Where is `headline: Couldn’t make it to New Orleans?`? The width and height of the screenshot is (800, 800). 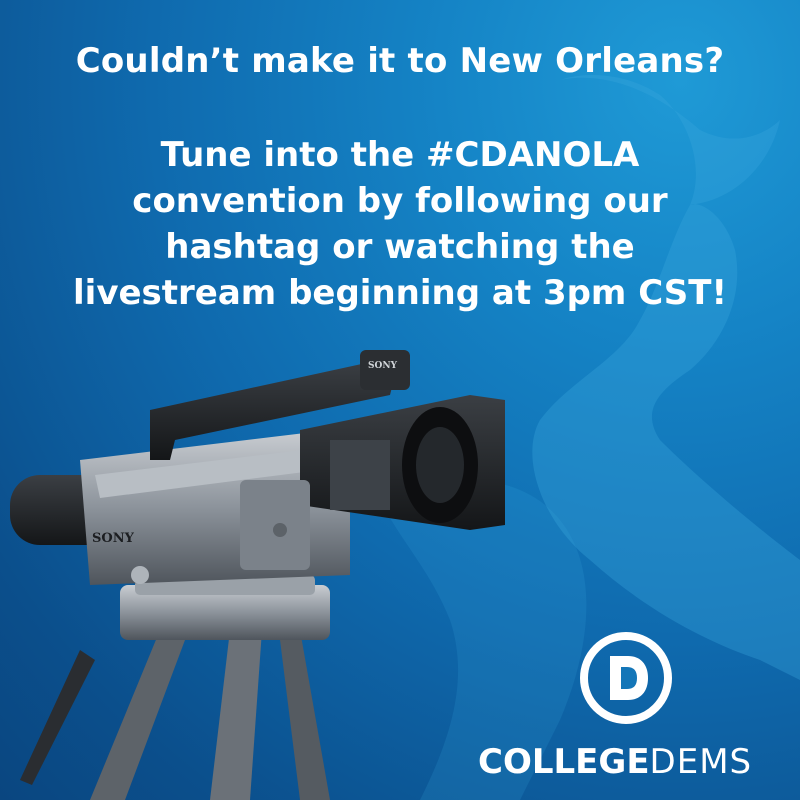 headline: Couldn’t make it to New Orleans? is located at coordinates (400, 61).